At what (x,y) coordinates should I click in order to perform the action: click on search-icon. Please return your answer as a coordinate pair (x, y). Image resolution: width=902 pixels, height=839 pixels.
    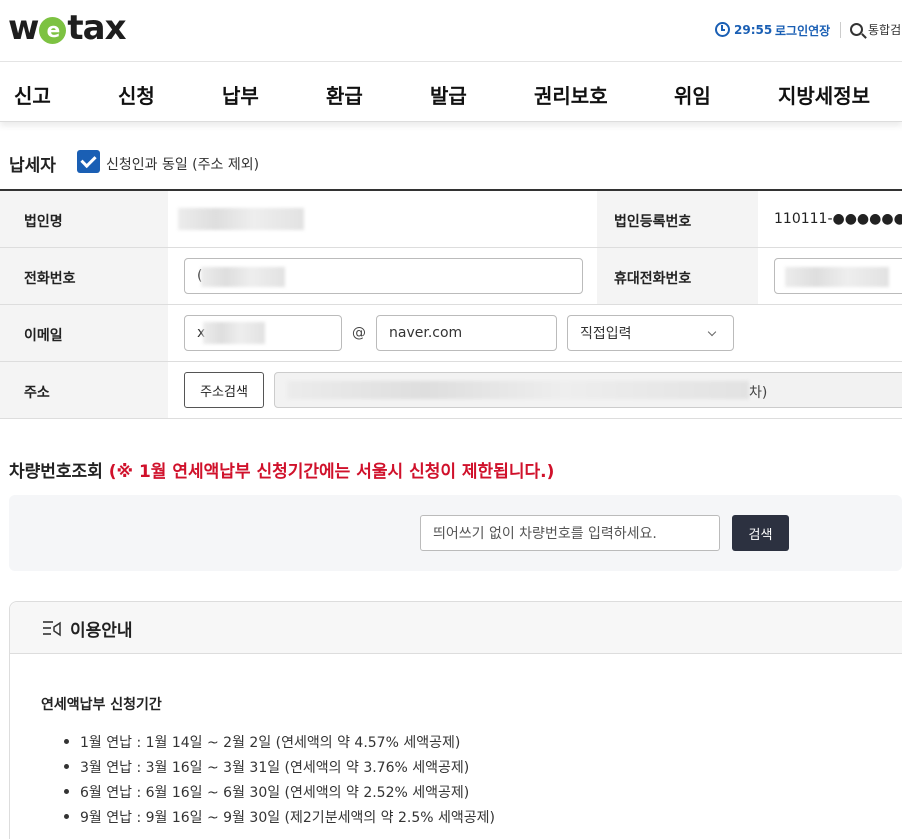
    Looking at the image, I should click on (856, 29).